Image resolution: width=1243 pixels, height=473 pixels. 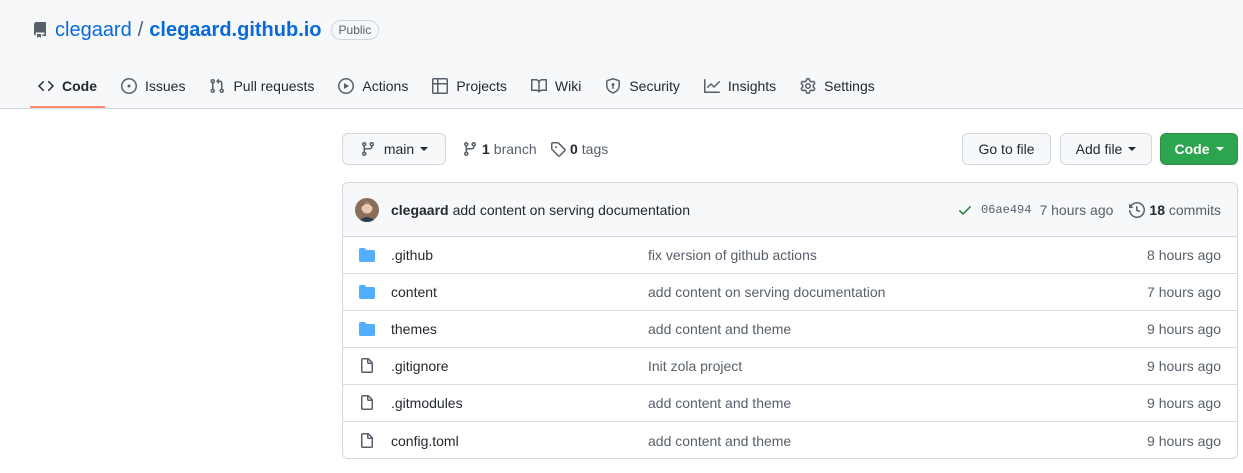 I want to click on add-file-button: Add file, so click(x=1106, y=149).